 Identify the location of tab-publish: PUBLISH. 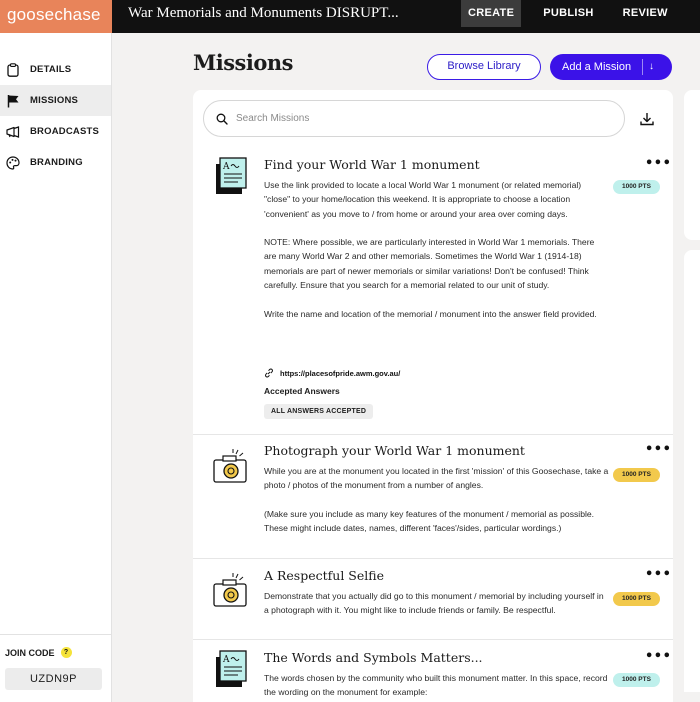
(568, 13).